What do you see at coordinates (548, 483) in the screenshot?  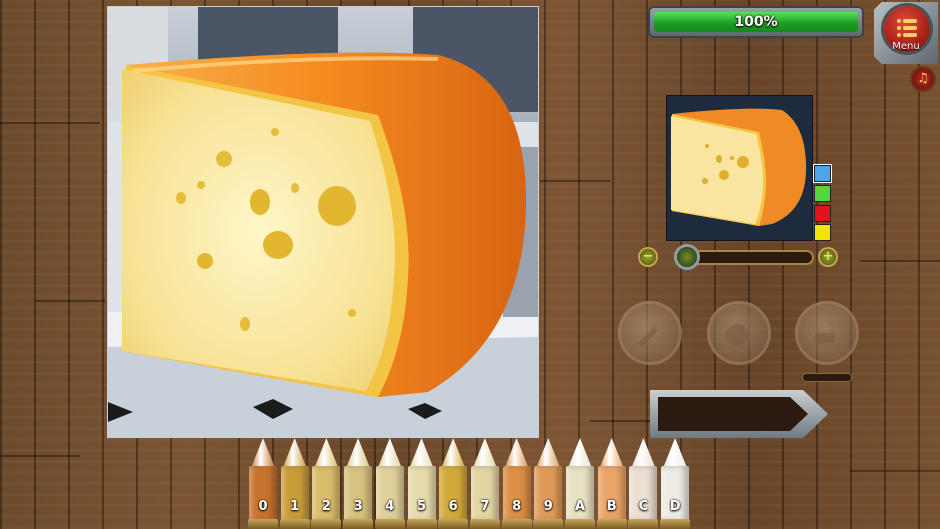 I see `crayon-9: 9` at bounding box center [548, 483].